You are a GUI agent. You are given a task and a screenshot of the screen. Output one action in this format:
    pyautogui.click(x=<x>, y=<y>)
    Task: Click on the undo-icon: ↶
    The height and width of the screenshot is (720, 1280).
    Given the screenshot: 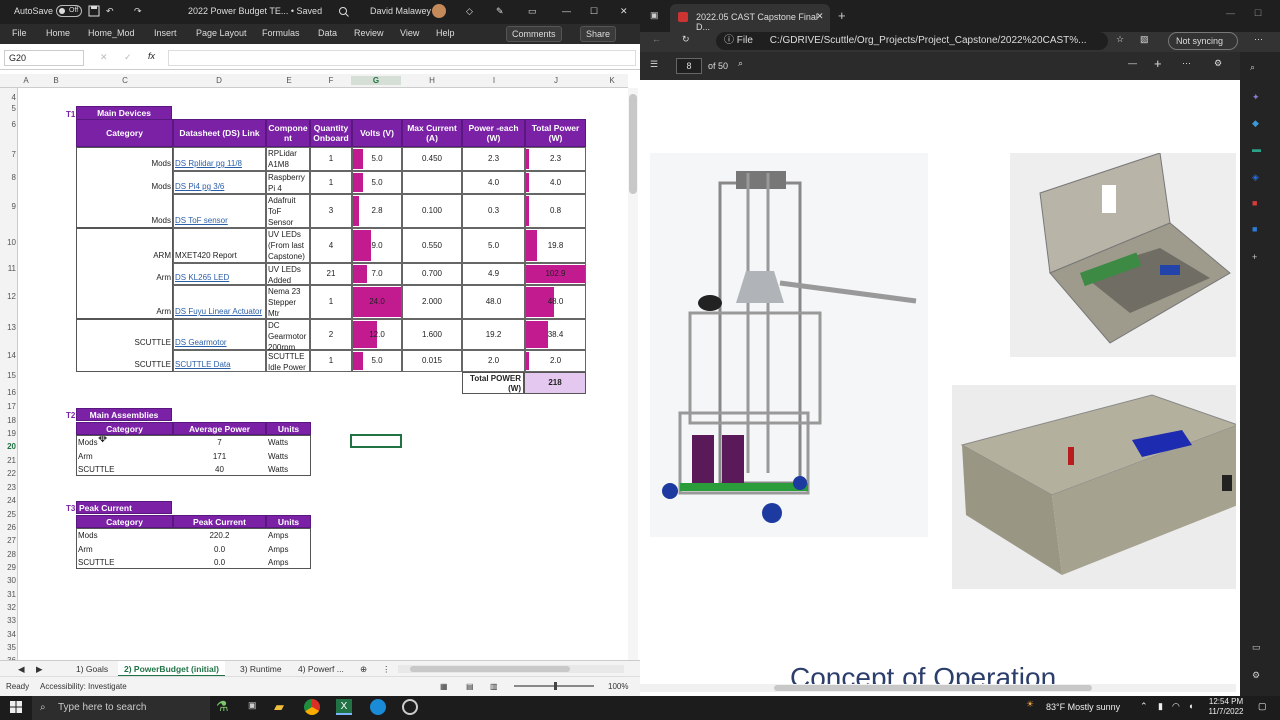 What is the action you would take?
    pyautogui.click(x=110, y=11)
    